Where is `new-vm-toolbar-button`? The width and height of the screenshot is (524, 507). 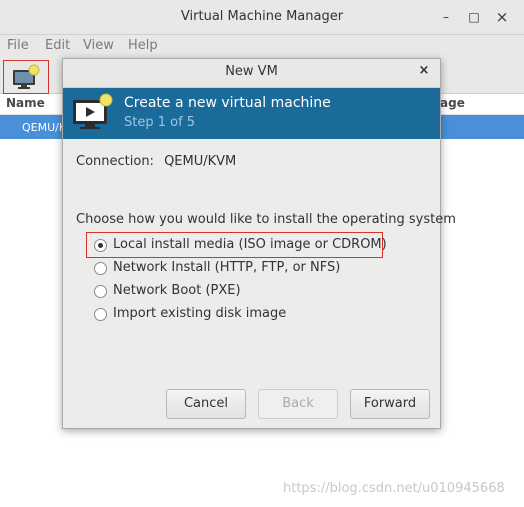 new-vm-toolbar-button is located at coordinates (26, 77).